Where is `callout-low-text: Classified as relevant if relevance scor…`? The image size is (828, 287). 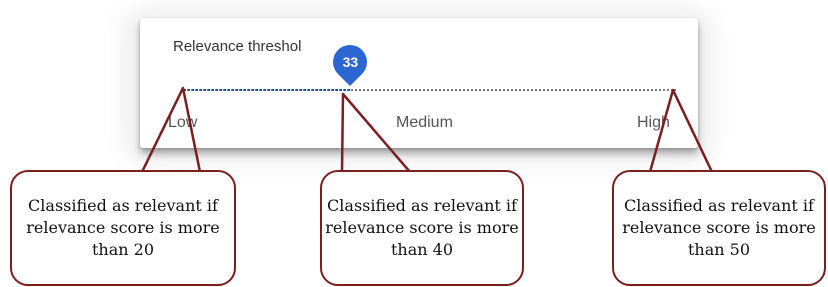
callout-low-text: Classified as relevant if relevance scor… is located at coordinates (123, 227).